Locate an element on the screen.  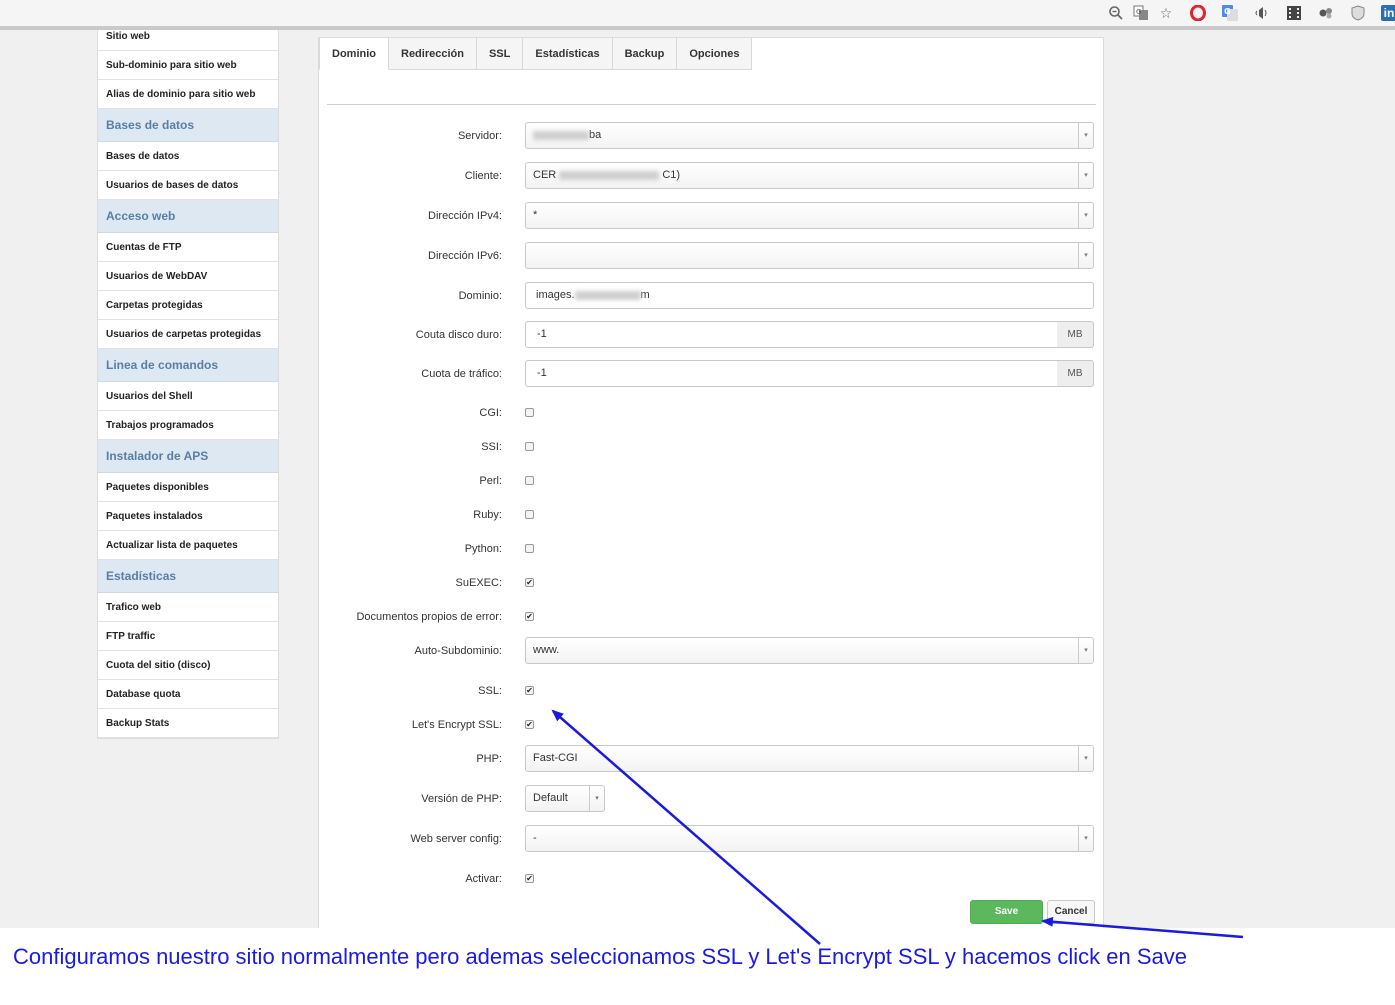
annotation-arrow-save is located at coordinates (1142, 927).